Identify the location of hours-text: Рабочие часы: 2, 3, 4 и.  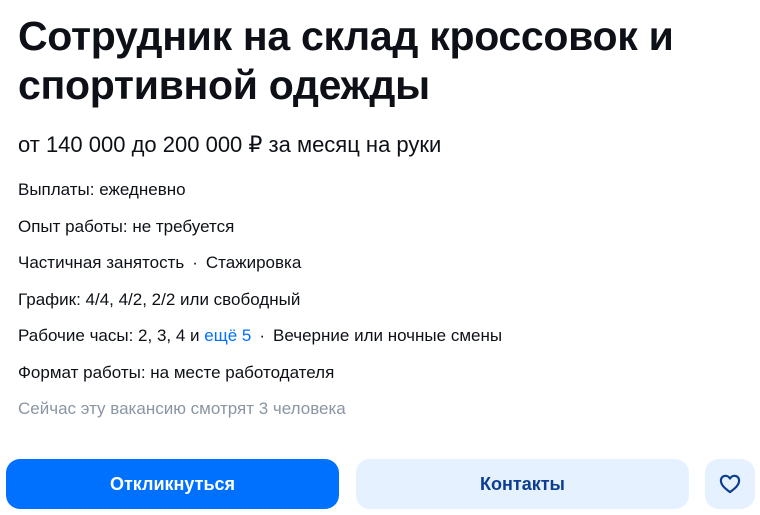
(109, 335).